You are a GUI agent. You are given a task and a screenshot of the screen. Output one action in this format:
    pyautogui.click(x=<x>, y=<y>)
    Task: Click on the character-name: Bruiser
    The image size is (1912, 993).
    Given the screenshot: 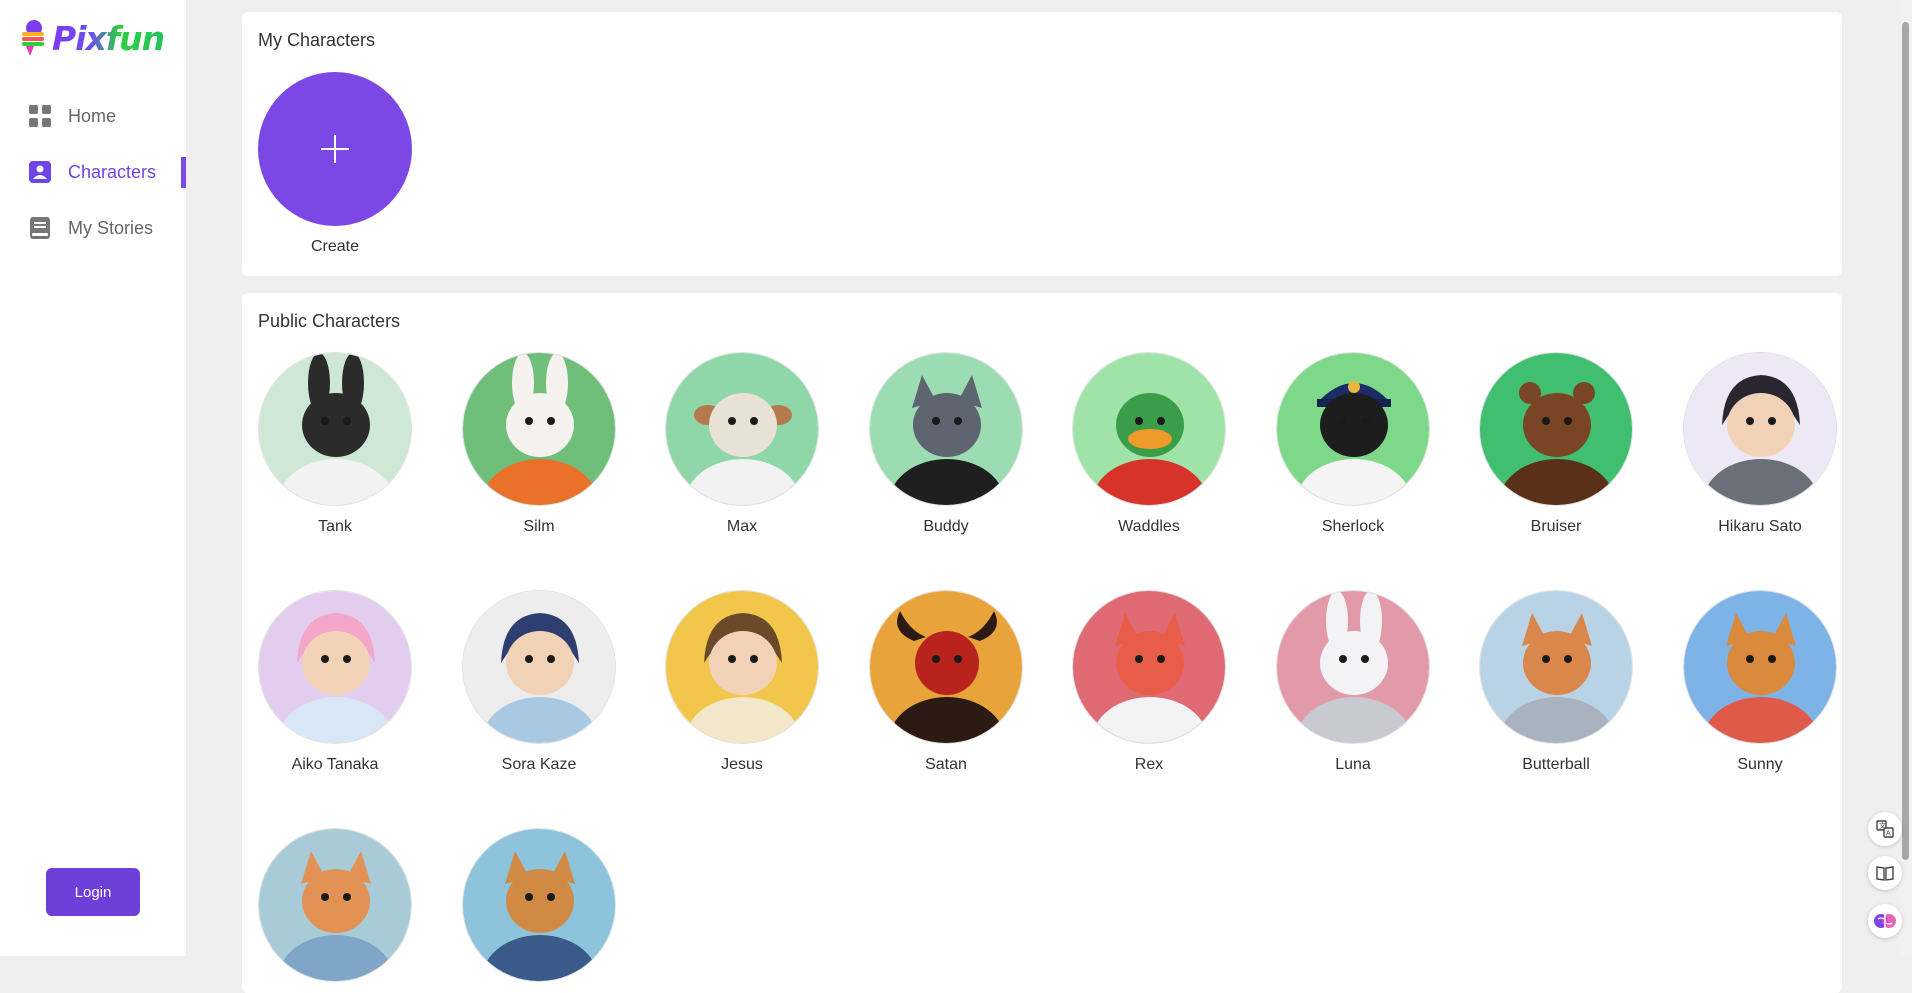 What is the action you would take?
    pyautogui.click(x=1556, y=526)
    